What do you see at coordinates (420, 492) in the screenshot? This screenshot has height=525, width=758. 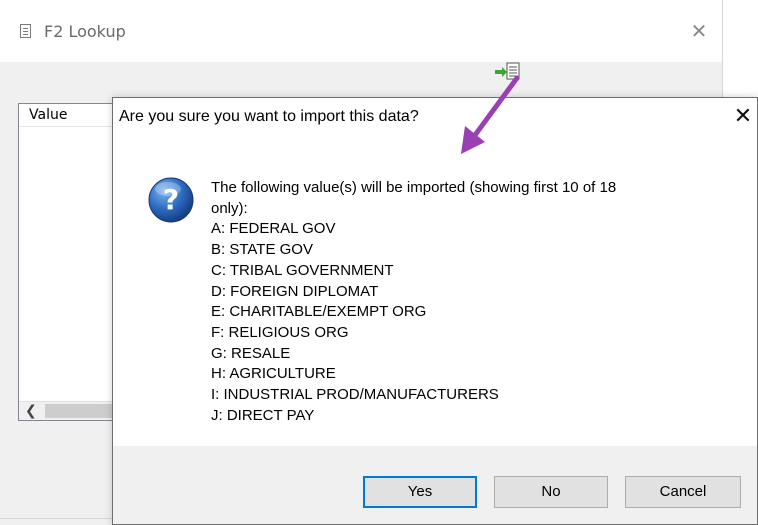 I see `yes-button: Yes` at bounding box center [420, 492].